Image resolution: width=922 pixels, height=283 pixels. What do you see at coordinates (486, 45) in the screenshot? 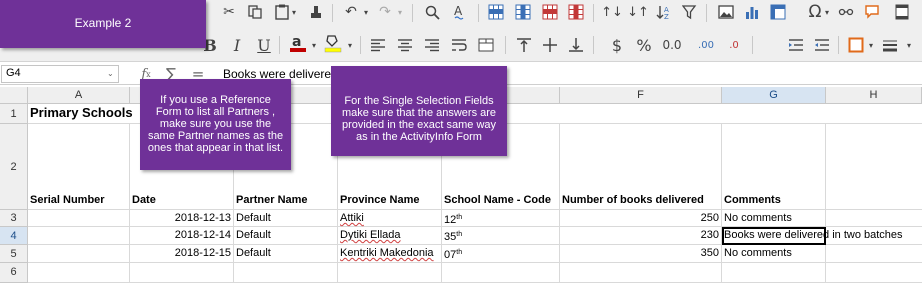
I see `merge-cells-icon` at bounding box center [486, 45].